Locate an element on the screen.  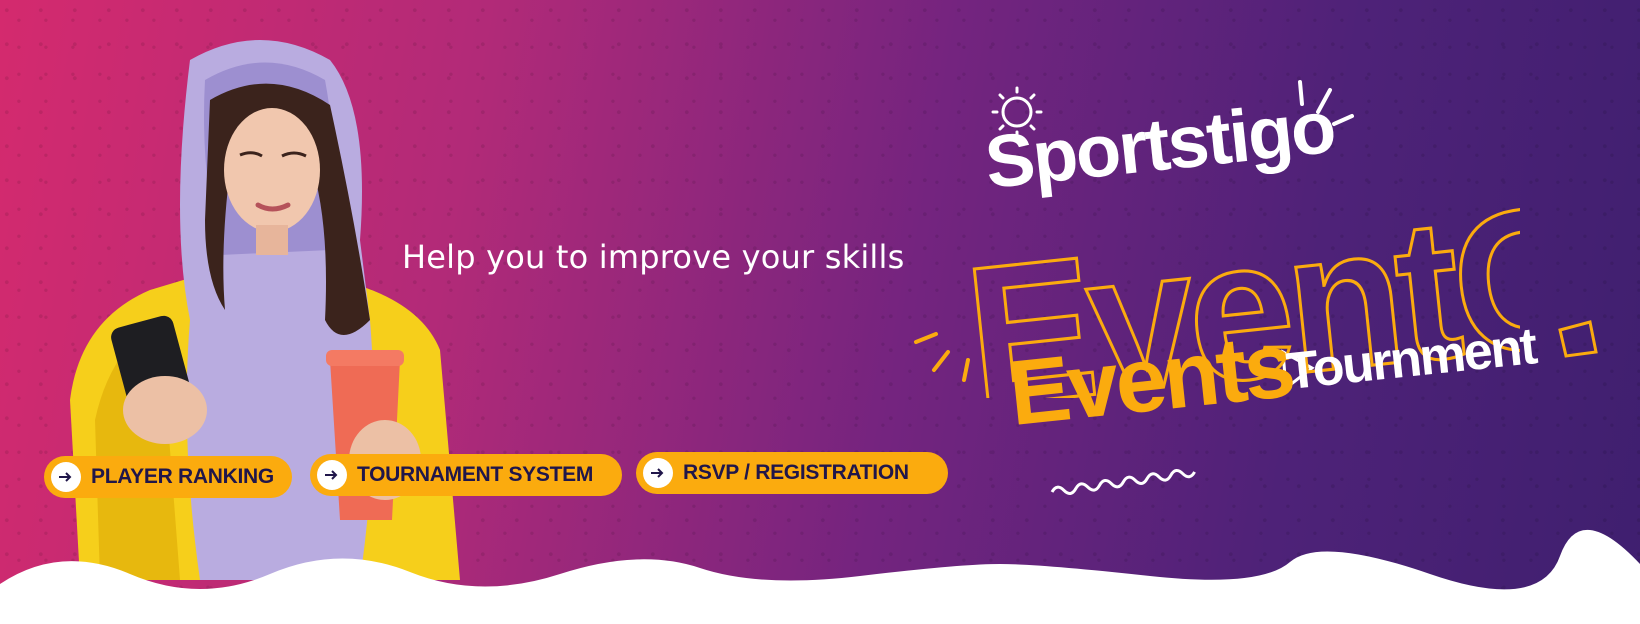
rsvp-registration-button: RSVP / REGISTRATION is located at coordinates (792, 473).